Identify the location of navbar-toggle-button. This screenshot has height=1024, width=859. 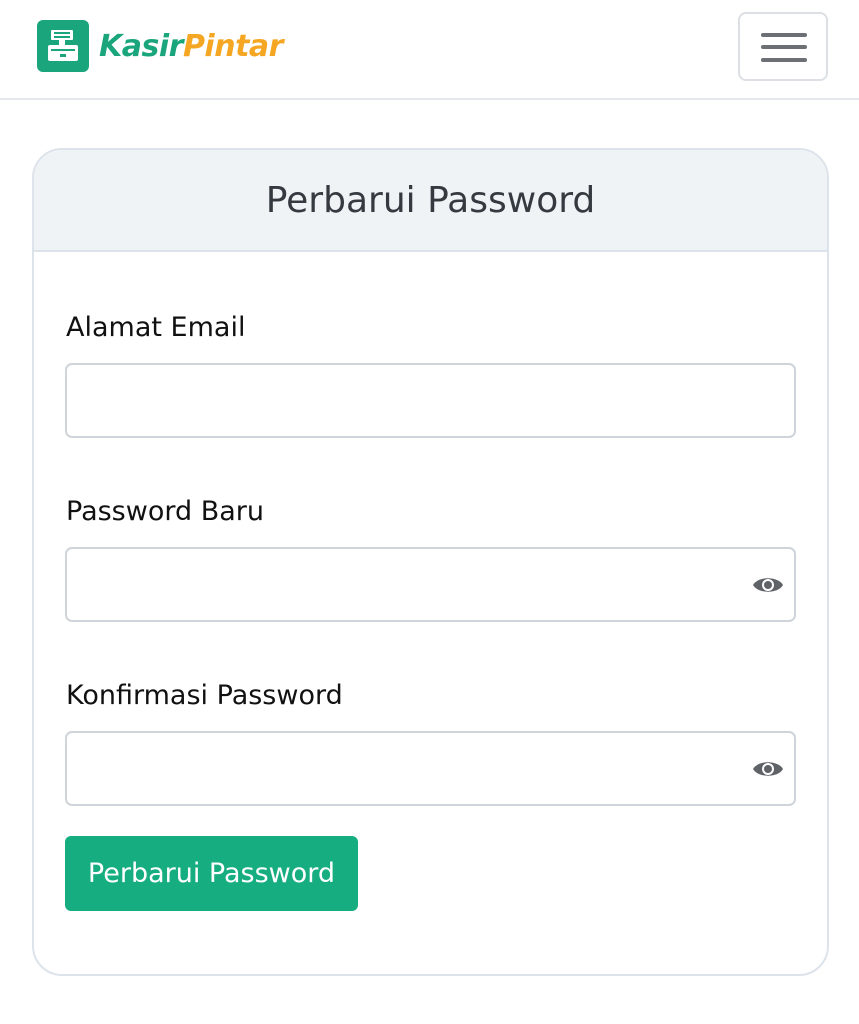
(783, 46).